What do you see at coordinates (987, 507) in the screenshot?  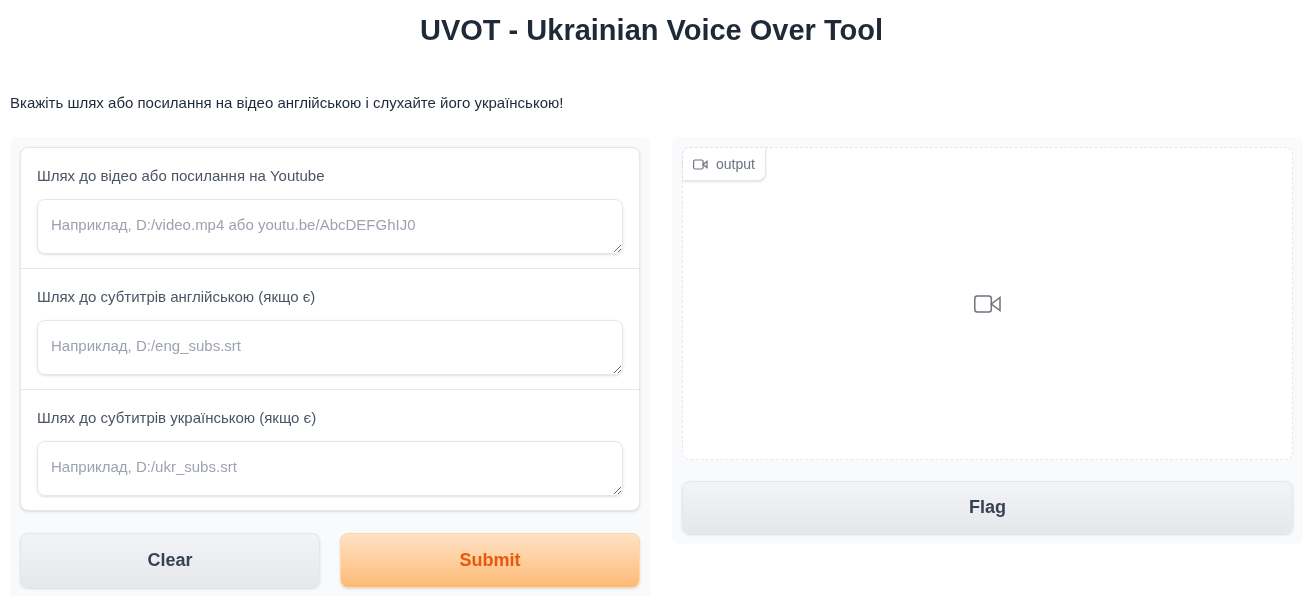 I see `flag-button: Flag` at bounding box center [987, 507].